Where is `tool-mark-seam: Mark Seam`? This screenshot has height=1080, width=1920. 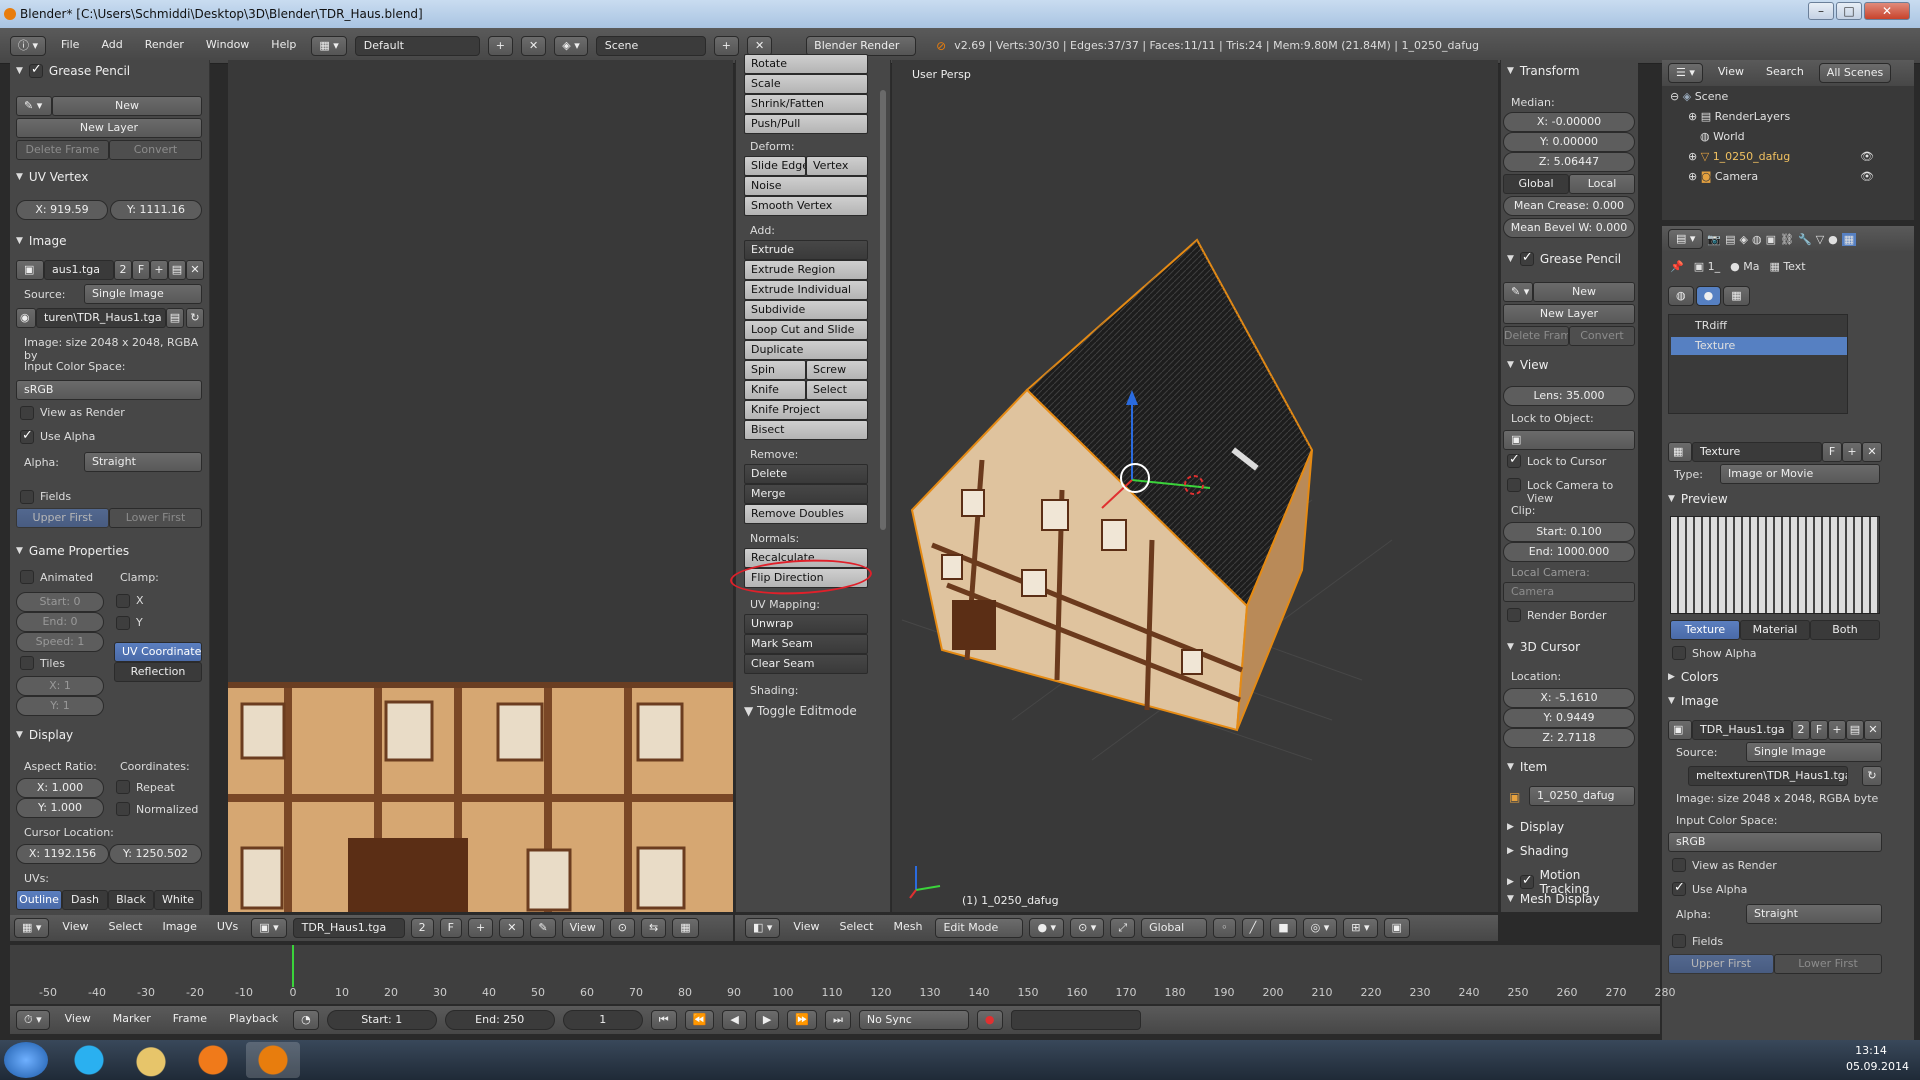
tool-mark-seam: Mark Seam is located at coordinates (806, 644).